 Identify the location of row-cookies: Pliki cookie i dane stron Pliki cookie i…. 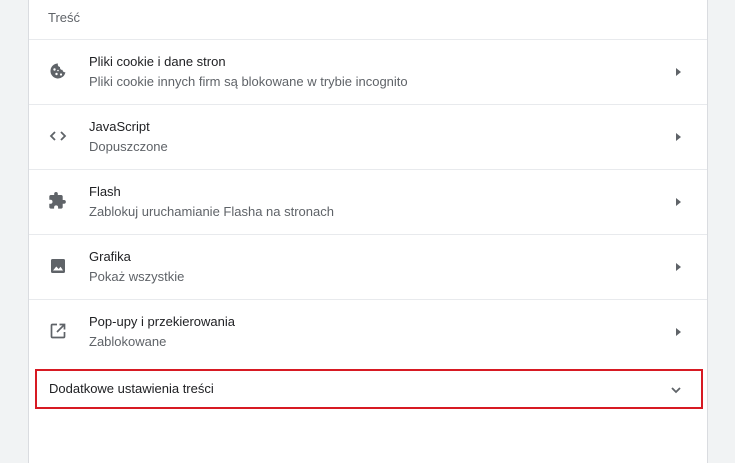
(368, 71).